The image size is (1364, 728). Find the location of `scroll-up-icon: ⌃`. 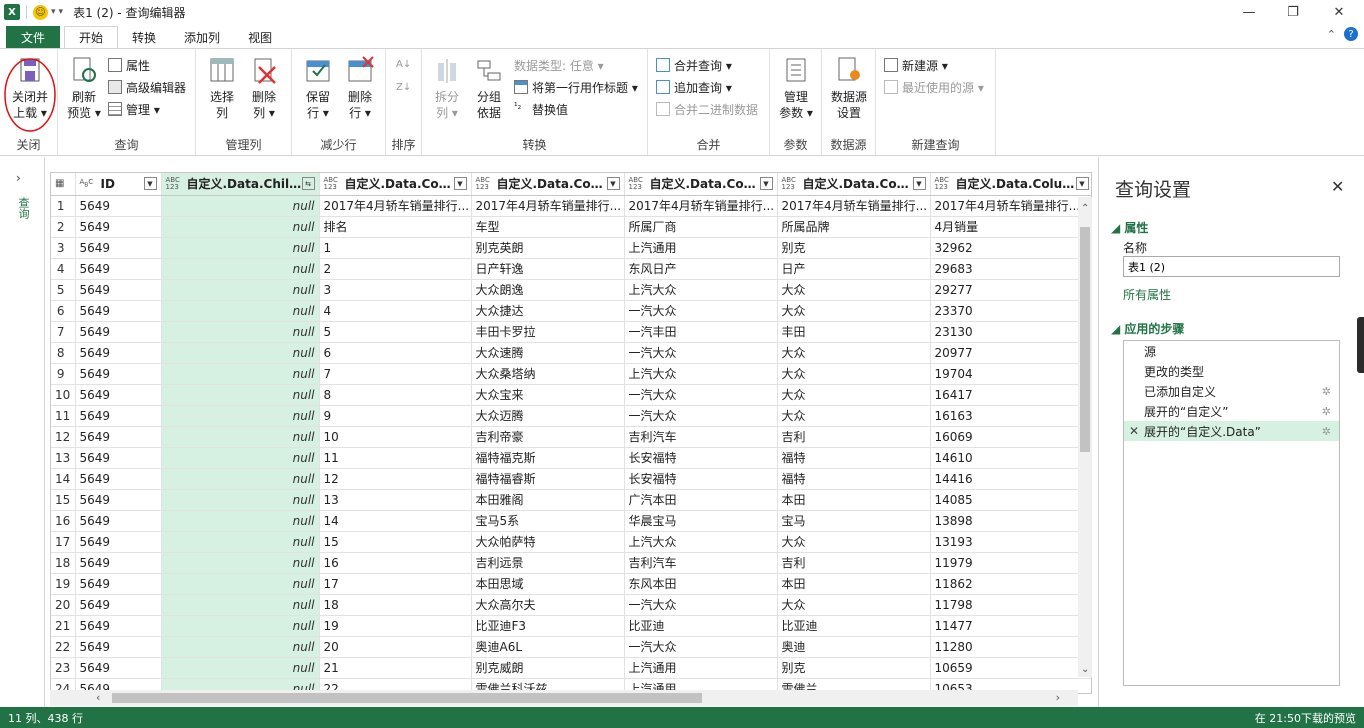

scroll-up-icon: ⌃ is located at coordinates (1085, 208).